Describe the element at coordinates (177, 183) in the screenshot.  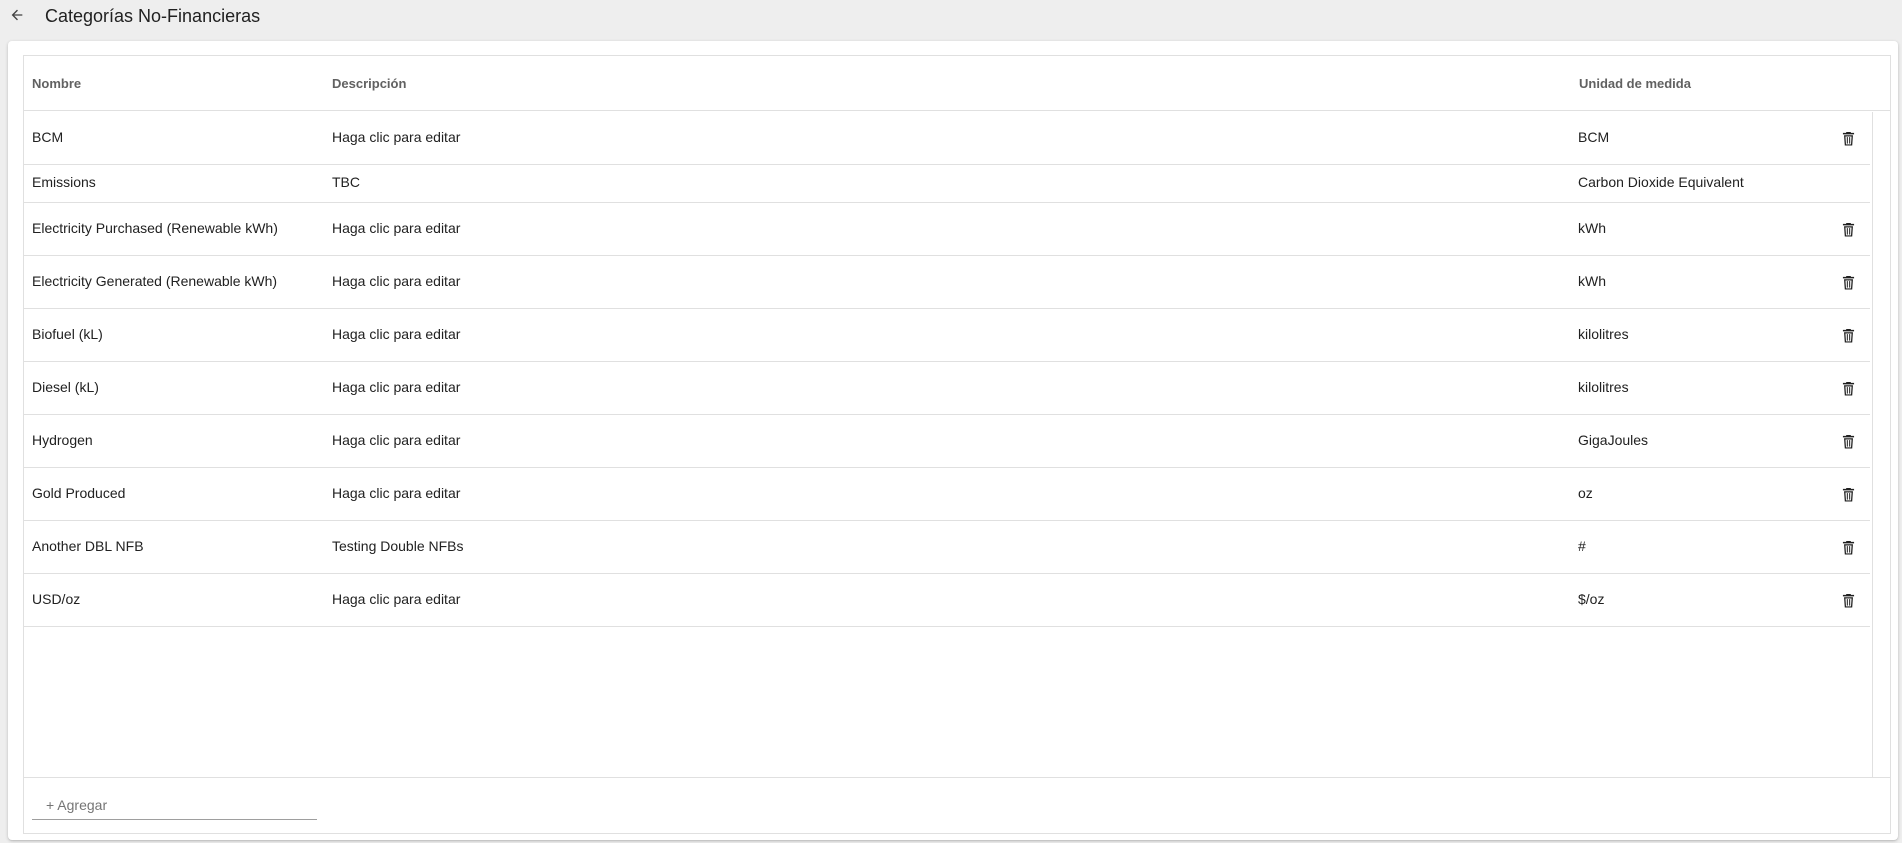
I see `row-name-cell: Emissions` at that location.